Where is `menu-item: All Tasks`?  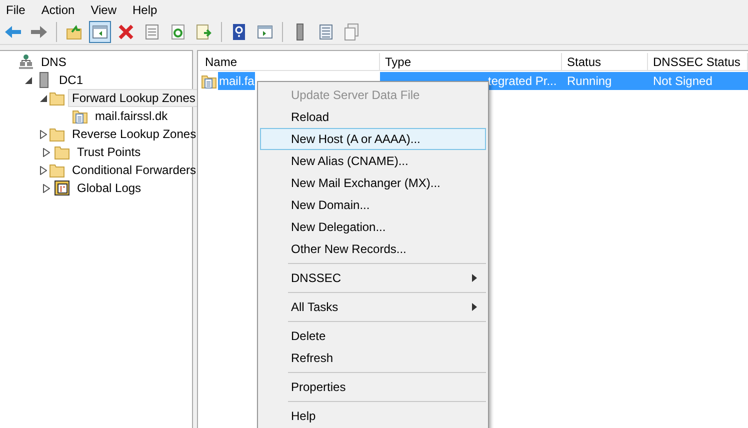 menu-item: All Tasks is located at coordinates (373, 307).